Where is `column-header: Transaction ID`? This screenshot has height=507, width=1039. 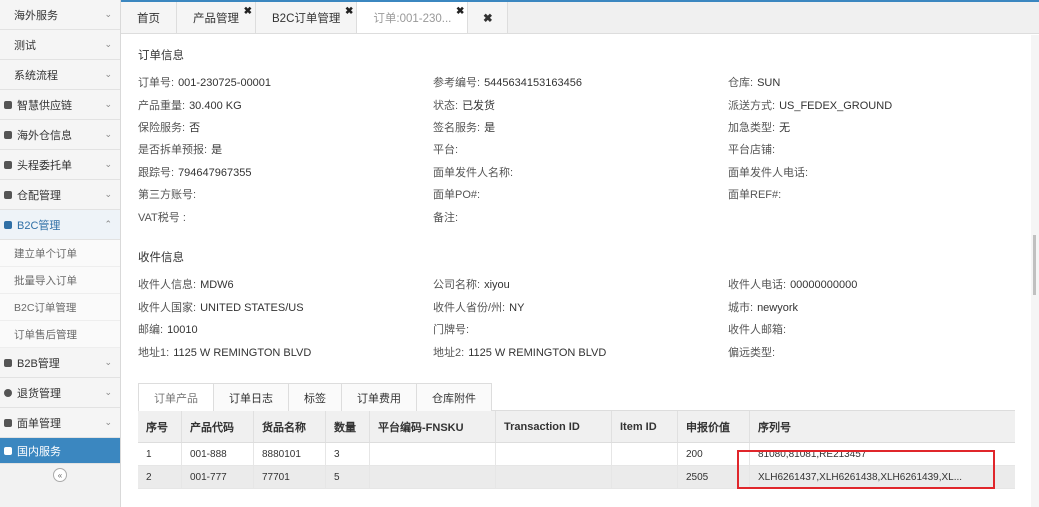 column-header: Transaction ID is located at coordinates (554, 426).